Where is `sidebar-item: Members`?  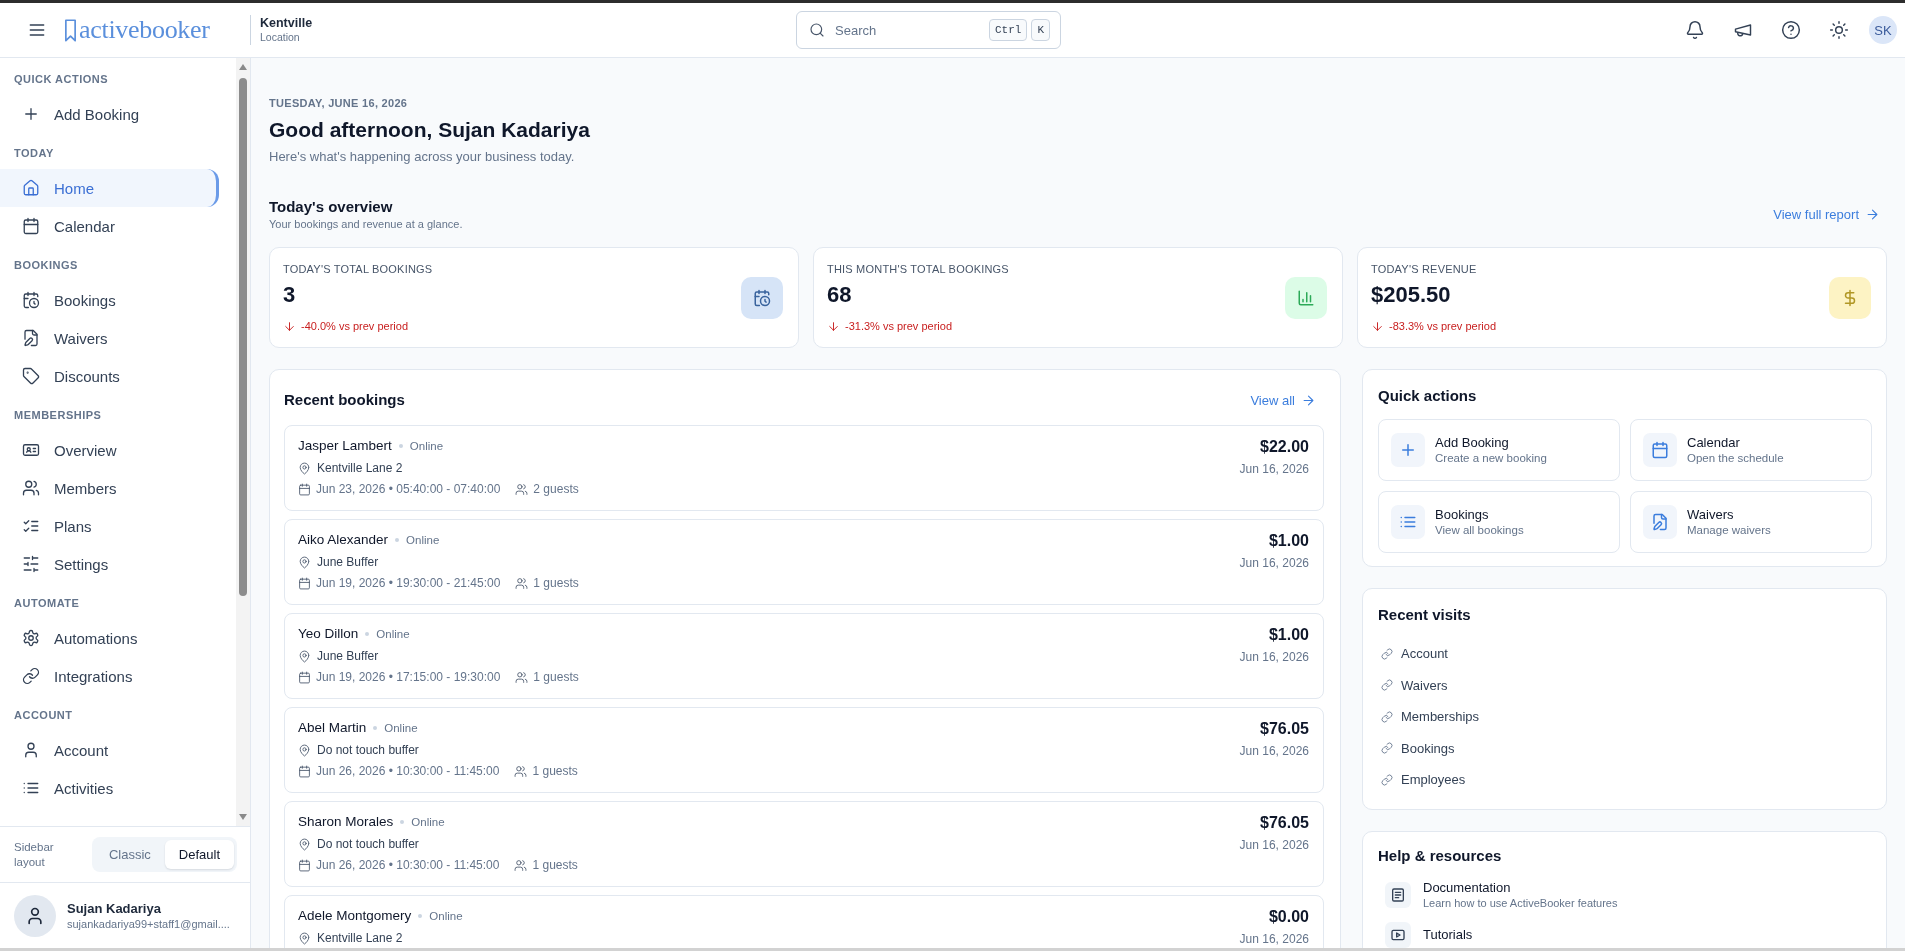
sidebar-item: Members is located at coordinates (109, 488).